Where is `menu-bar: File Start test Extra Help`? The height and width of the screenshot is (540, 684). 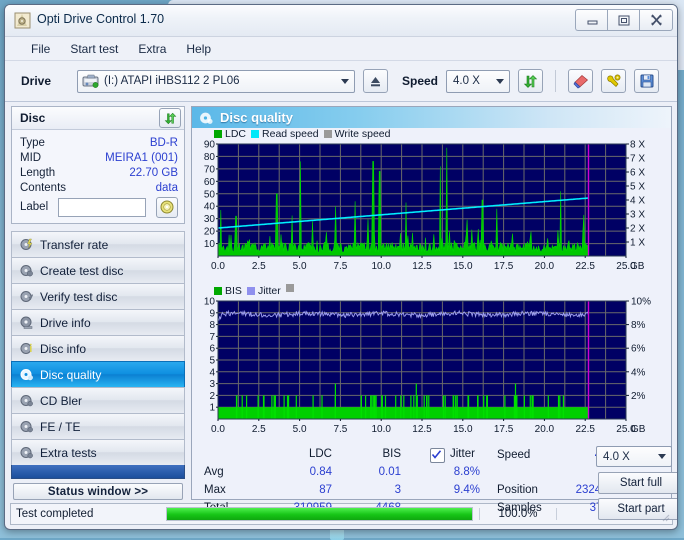
menu-bar: File Start test Extra Help is located at coordinates (341, 49).